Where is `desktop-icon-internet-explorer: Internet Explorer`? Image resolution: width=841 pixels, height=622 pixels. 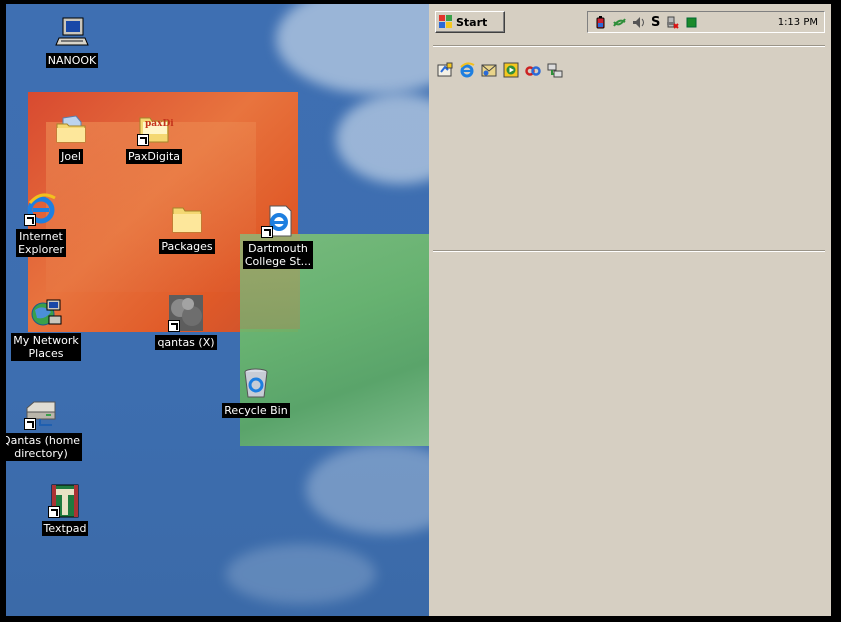 desktop-icon-internet-explorer: Internet Explorer is located at coordinates (46, 224).